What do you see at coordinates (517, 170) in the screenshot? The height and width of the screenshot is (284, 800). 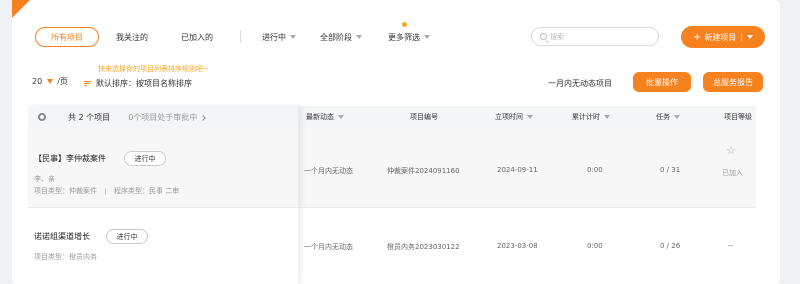 I see `project-date: 2024-09-11` at bounding box center [517, 170].